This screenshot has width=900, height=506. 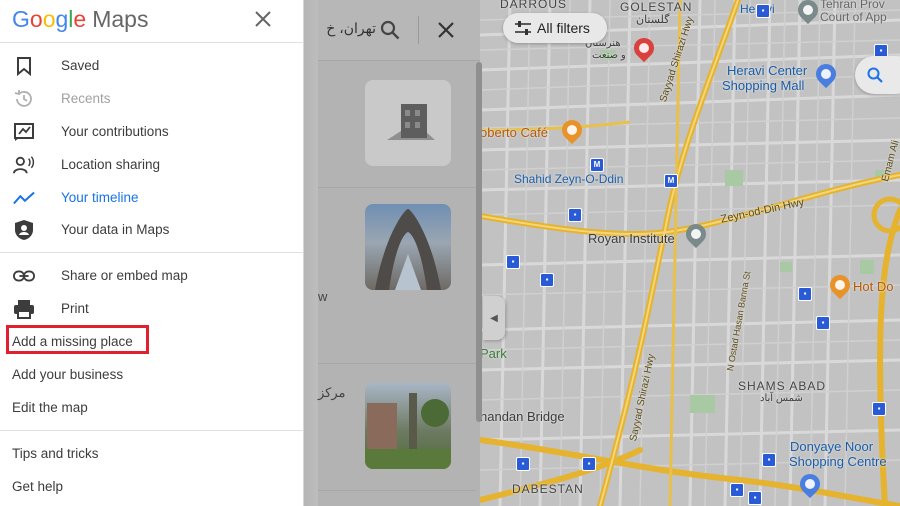 I want to click on menu-item-location-sharing: Location sharing, so click(x=151, y=164).